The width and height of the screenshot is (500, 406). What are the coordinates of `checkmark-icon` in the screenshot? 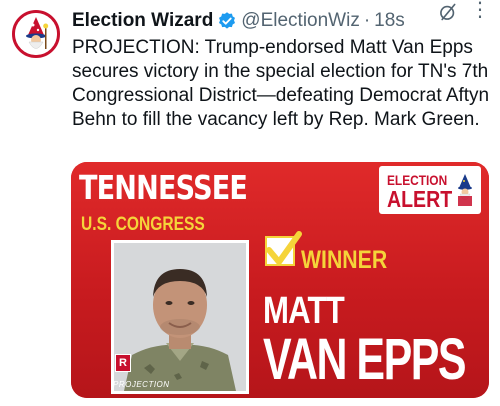 It's located at (284, 248).